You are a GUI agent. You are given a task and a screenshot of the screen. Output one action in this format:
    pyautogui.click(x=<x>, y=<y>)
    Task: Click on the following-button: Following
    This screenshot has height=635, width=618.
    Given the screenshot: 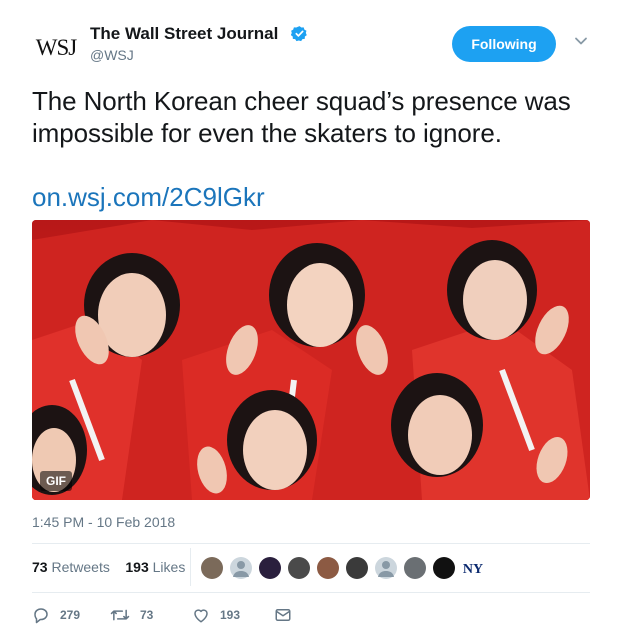 What is the action you would take?
    pyautogui.click(x=504, y=44)
    